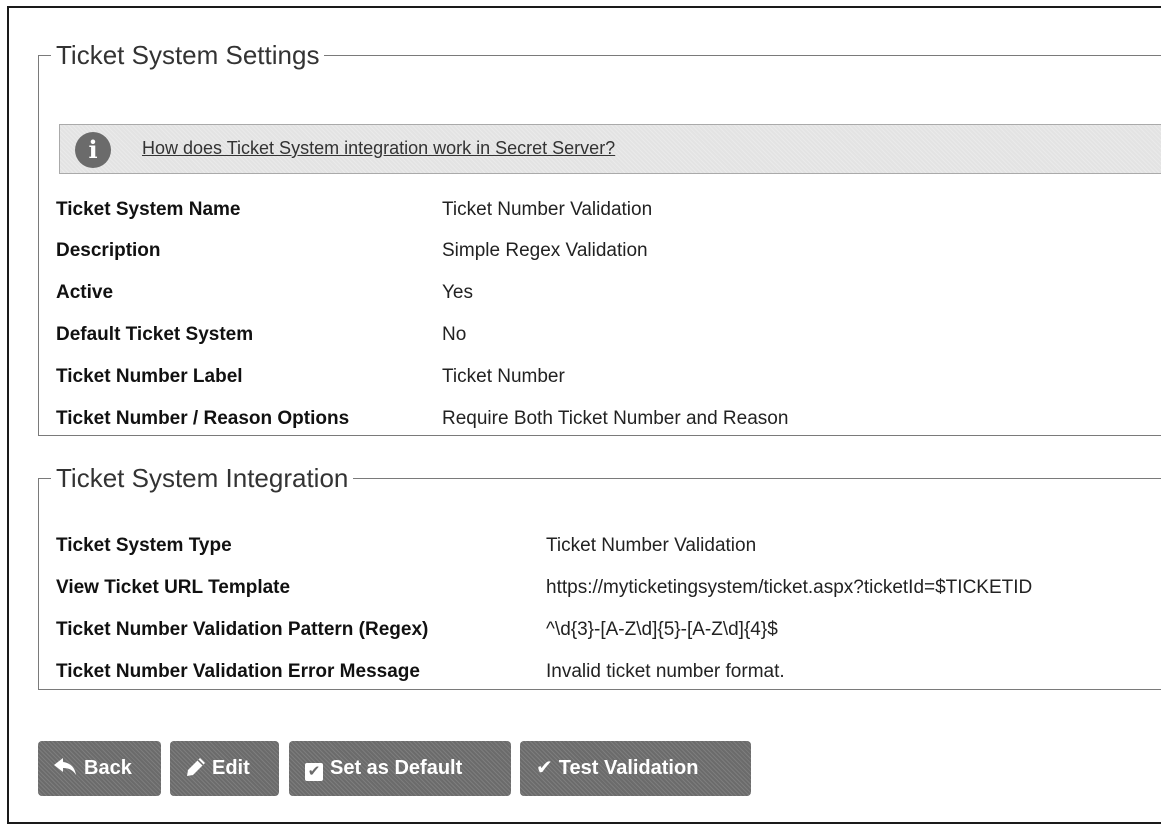  What do you see at coordinates (108, 768) in the screenshot?
I see `back-label: Back` at bounding box center [108, 768].